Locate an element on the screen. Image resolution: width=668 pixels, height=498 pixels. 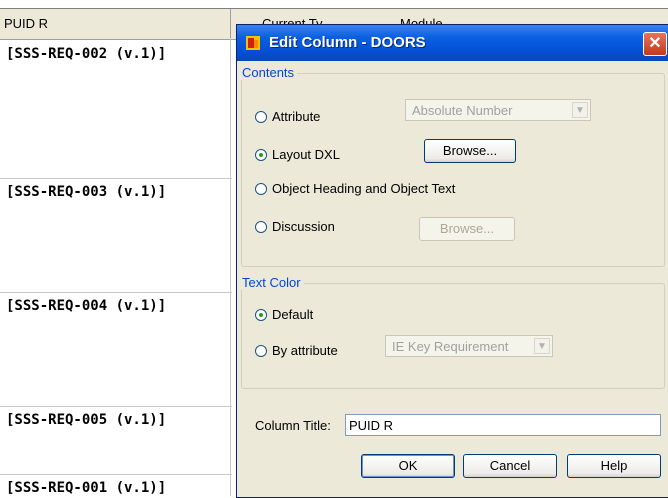
by-attribute-radio-option: By attribute is located at coordinates (296, 350).